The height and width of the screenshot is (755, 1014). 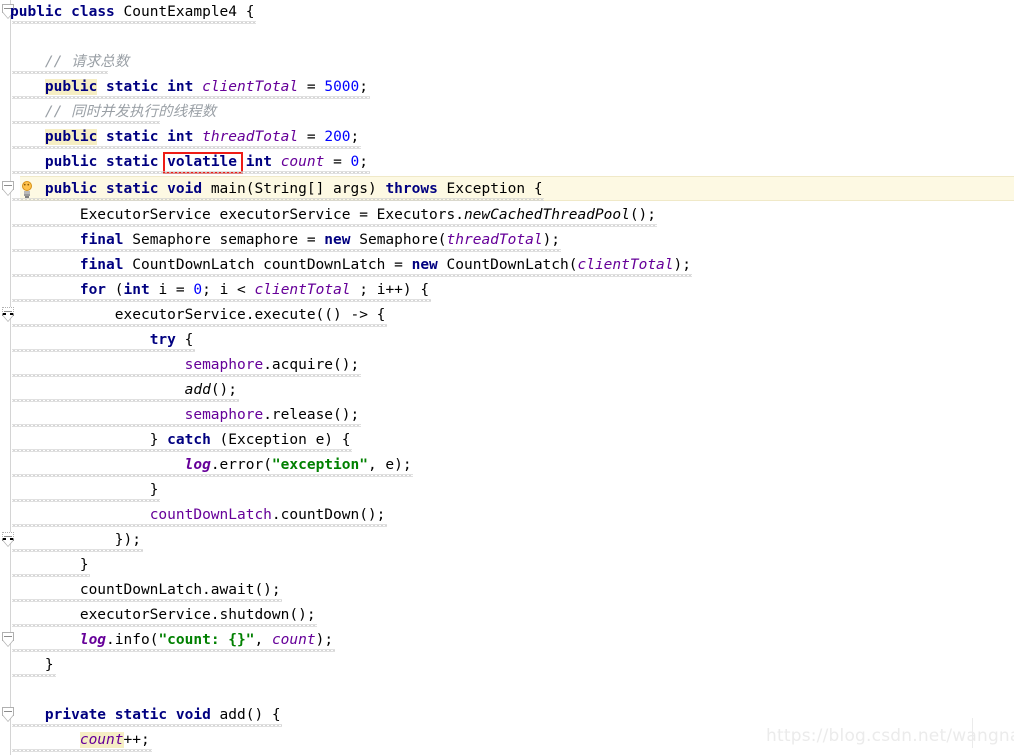 What do you see at coordinates (241, 465) in the screenshot?
I see `code-token: .error(` at bounding box center [241, 465].